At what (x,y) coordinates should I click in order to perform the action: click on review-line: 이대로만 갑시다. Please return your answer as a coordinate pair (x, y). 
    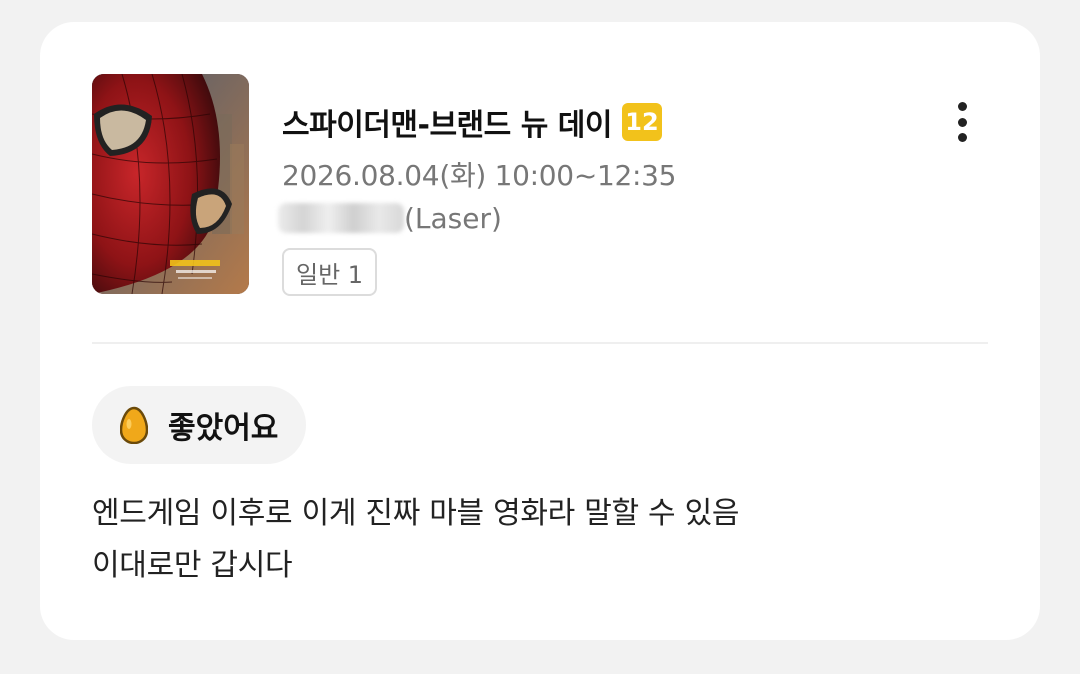
    Looking at the image, I should click on (192, 565).